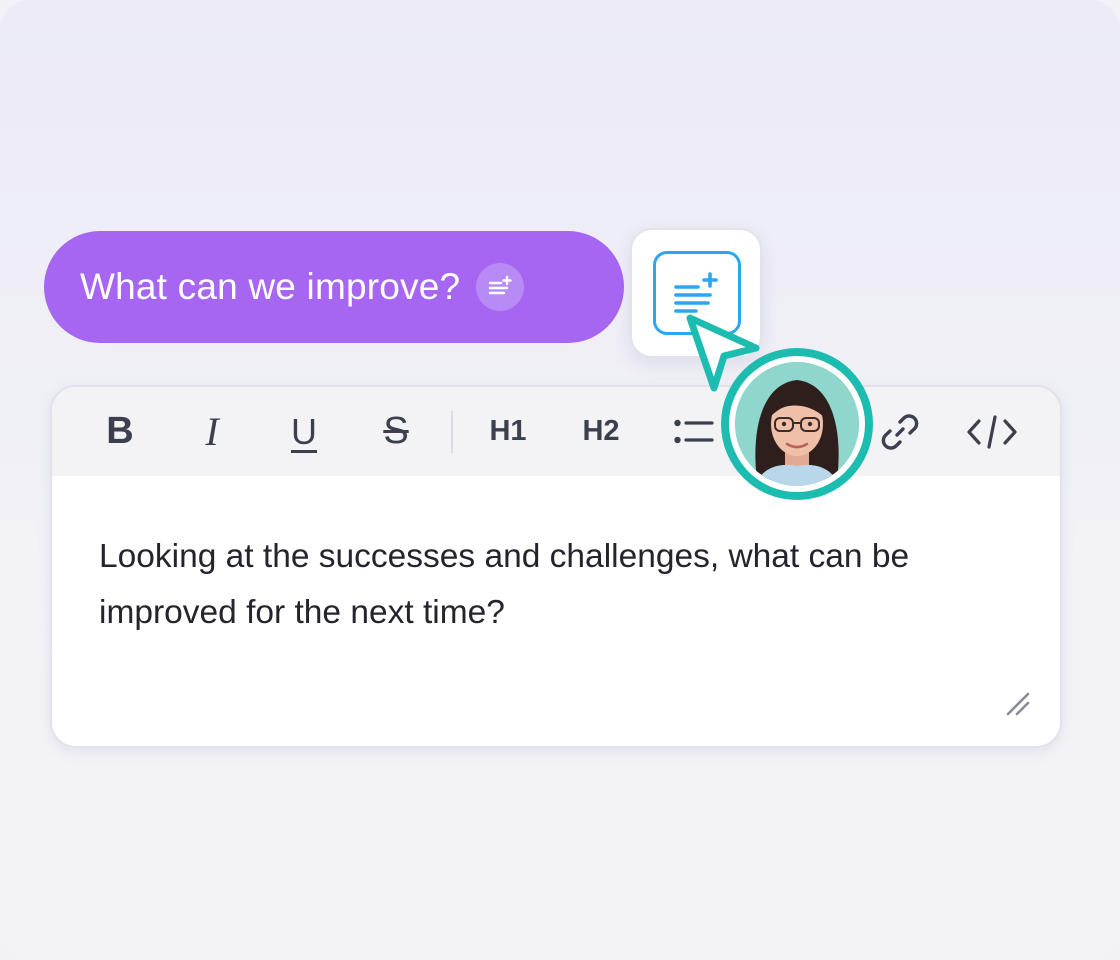 The width and height of the screenshot is (1120, 960). I want to click on resize-handle-icon, so click(1017, 703).